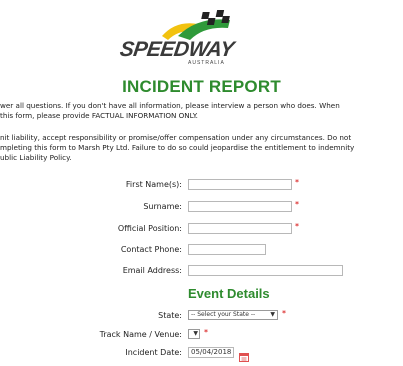  Describe the element at coordinates (177, 49) in the screenshot. I see `logo-wordmark: SPEEDWAY` at that location.